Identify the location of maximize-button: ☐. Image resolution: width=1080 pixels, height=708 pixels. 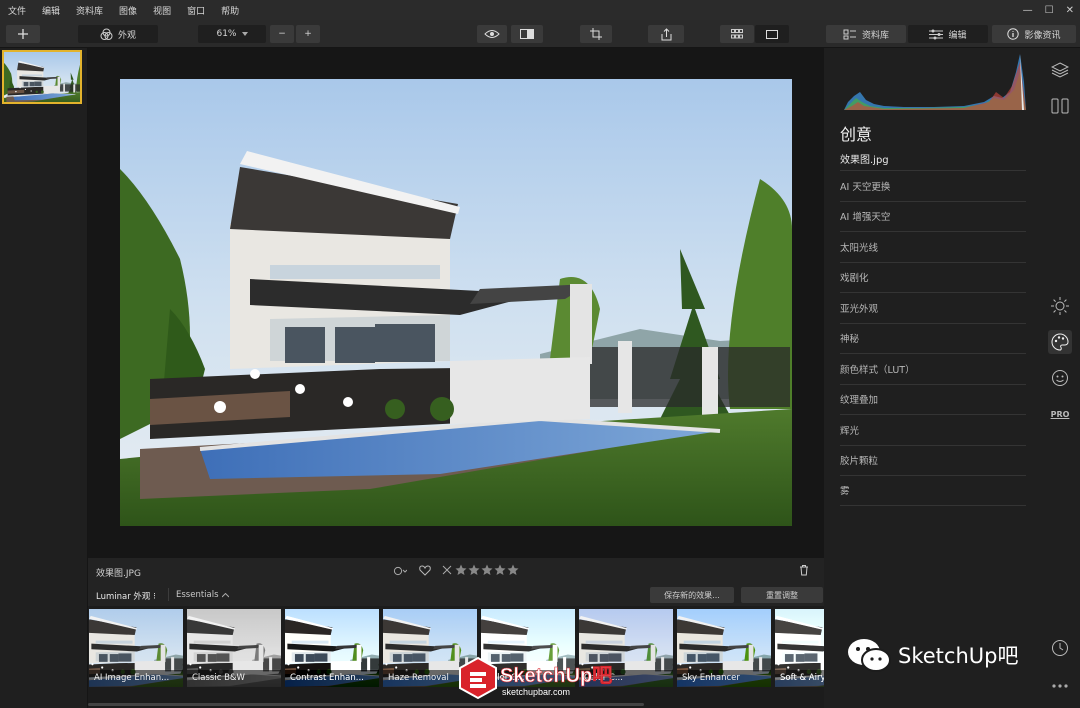
(1049, 10).